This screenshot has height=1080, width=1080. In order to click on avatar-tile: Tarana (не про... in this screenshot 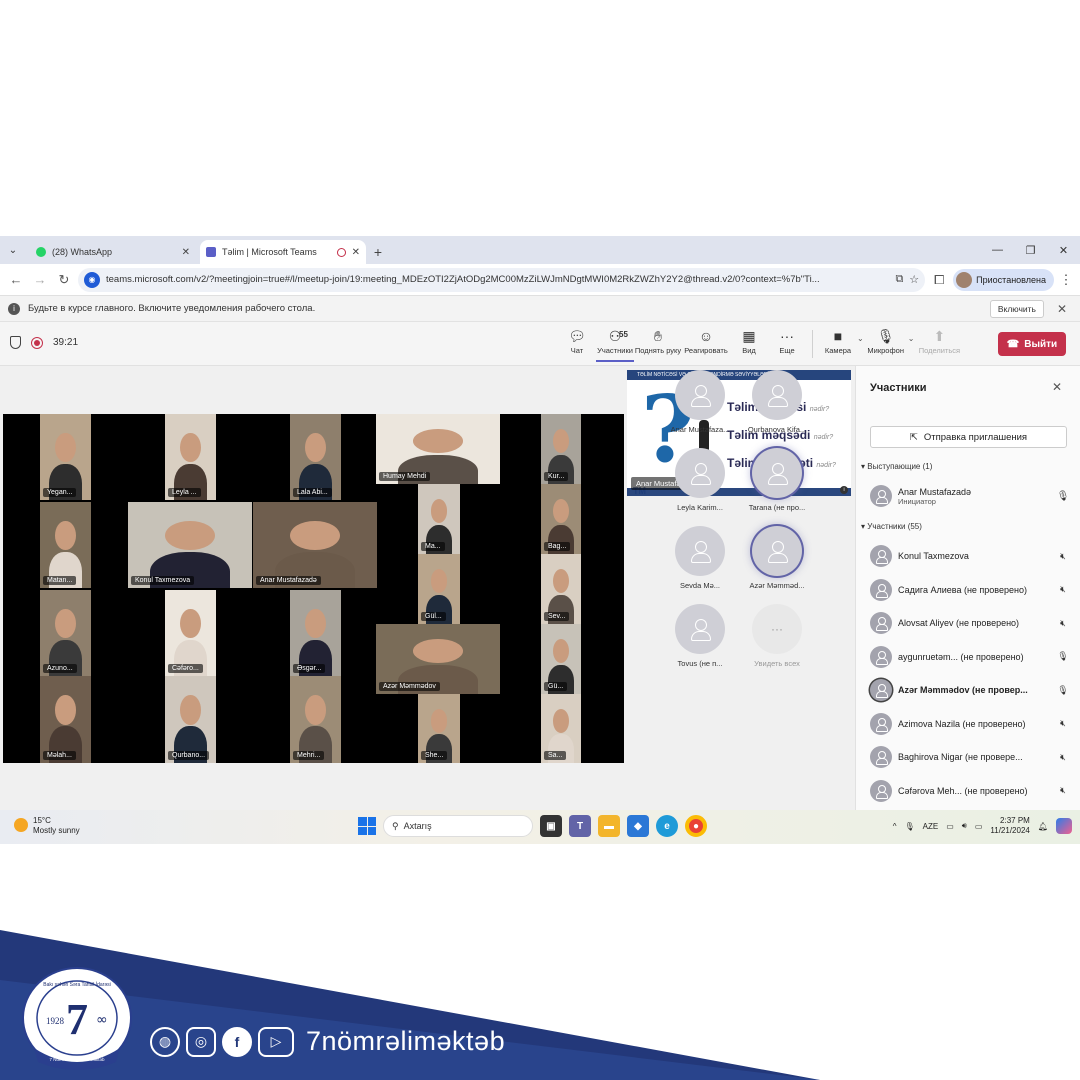, I will do `click(777, 480)`.